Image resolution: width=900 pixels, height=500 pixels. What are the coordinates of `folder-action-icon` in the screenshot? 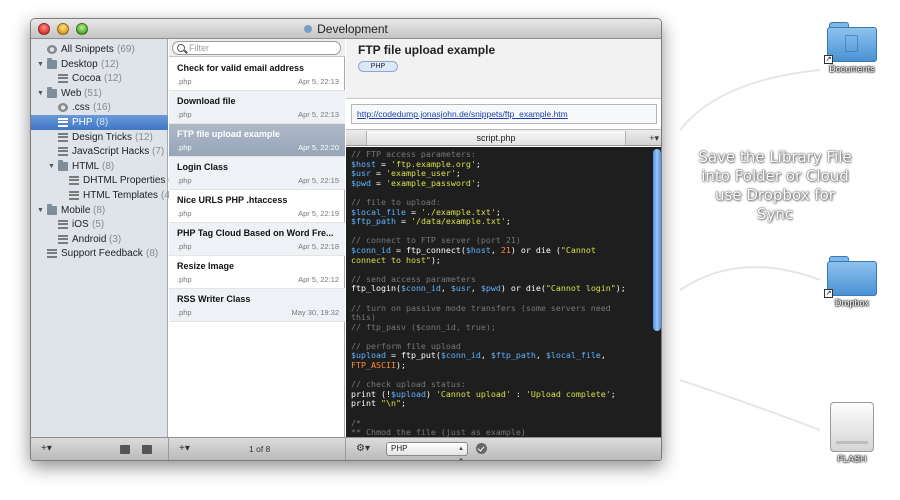 It's located at (125, 449).